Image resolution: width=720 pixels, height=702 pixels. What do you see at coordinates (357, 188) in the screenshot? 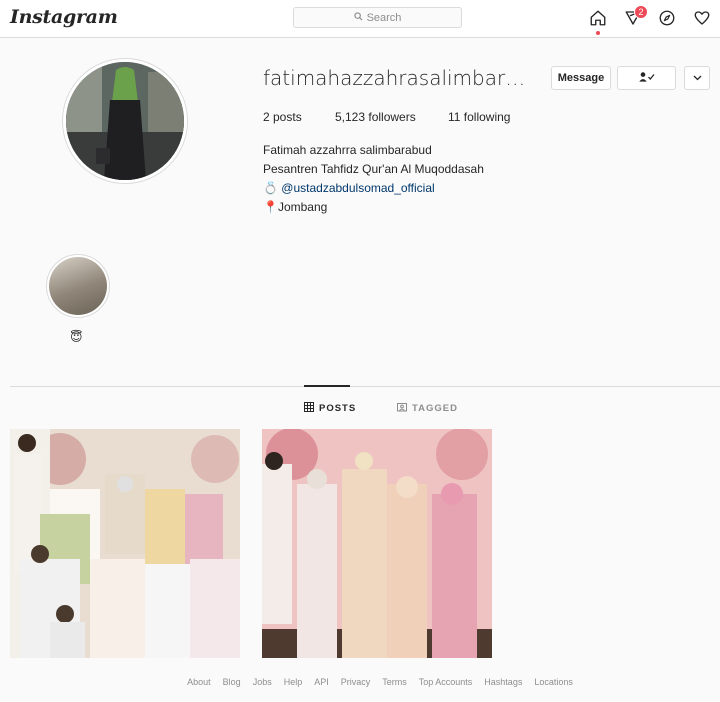
I see `mention-link: @ustadzabdulsomad_official` at bounding box center [357, 188].